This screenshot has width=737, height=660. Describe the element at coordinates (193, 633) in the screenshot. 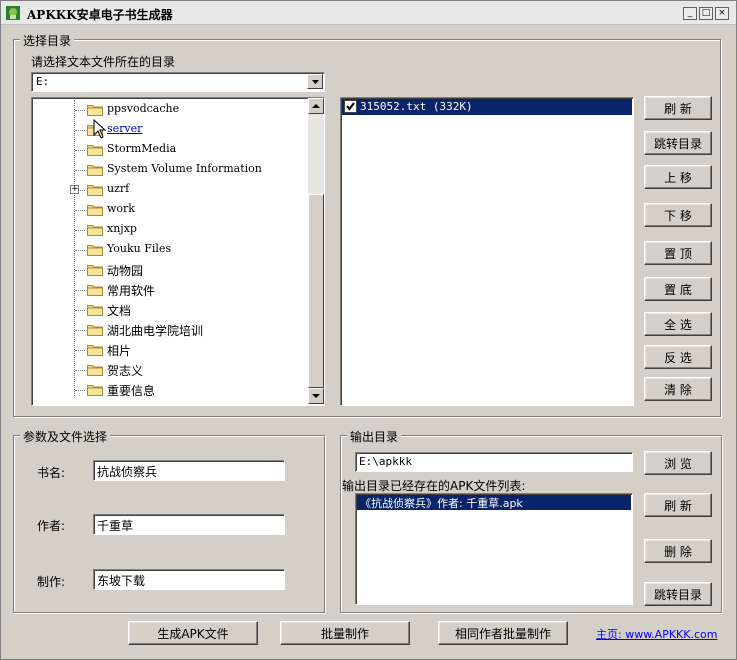

I see `generate-apk-button: 生成APK文件` at that location.